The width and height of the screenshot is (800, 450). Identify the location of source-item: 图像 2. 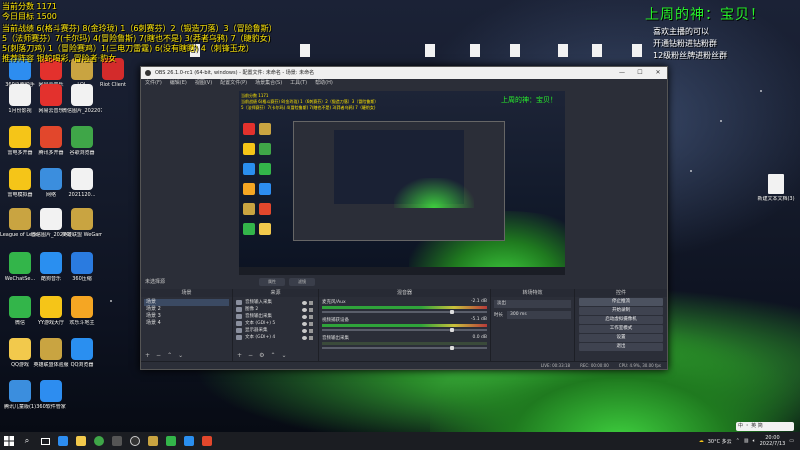
(275, 309).